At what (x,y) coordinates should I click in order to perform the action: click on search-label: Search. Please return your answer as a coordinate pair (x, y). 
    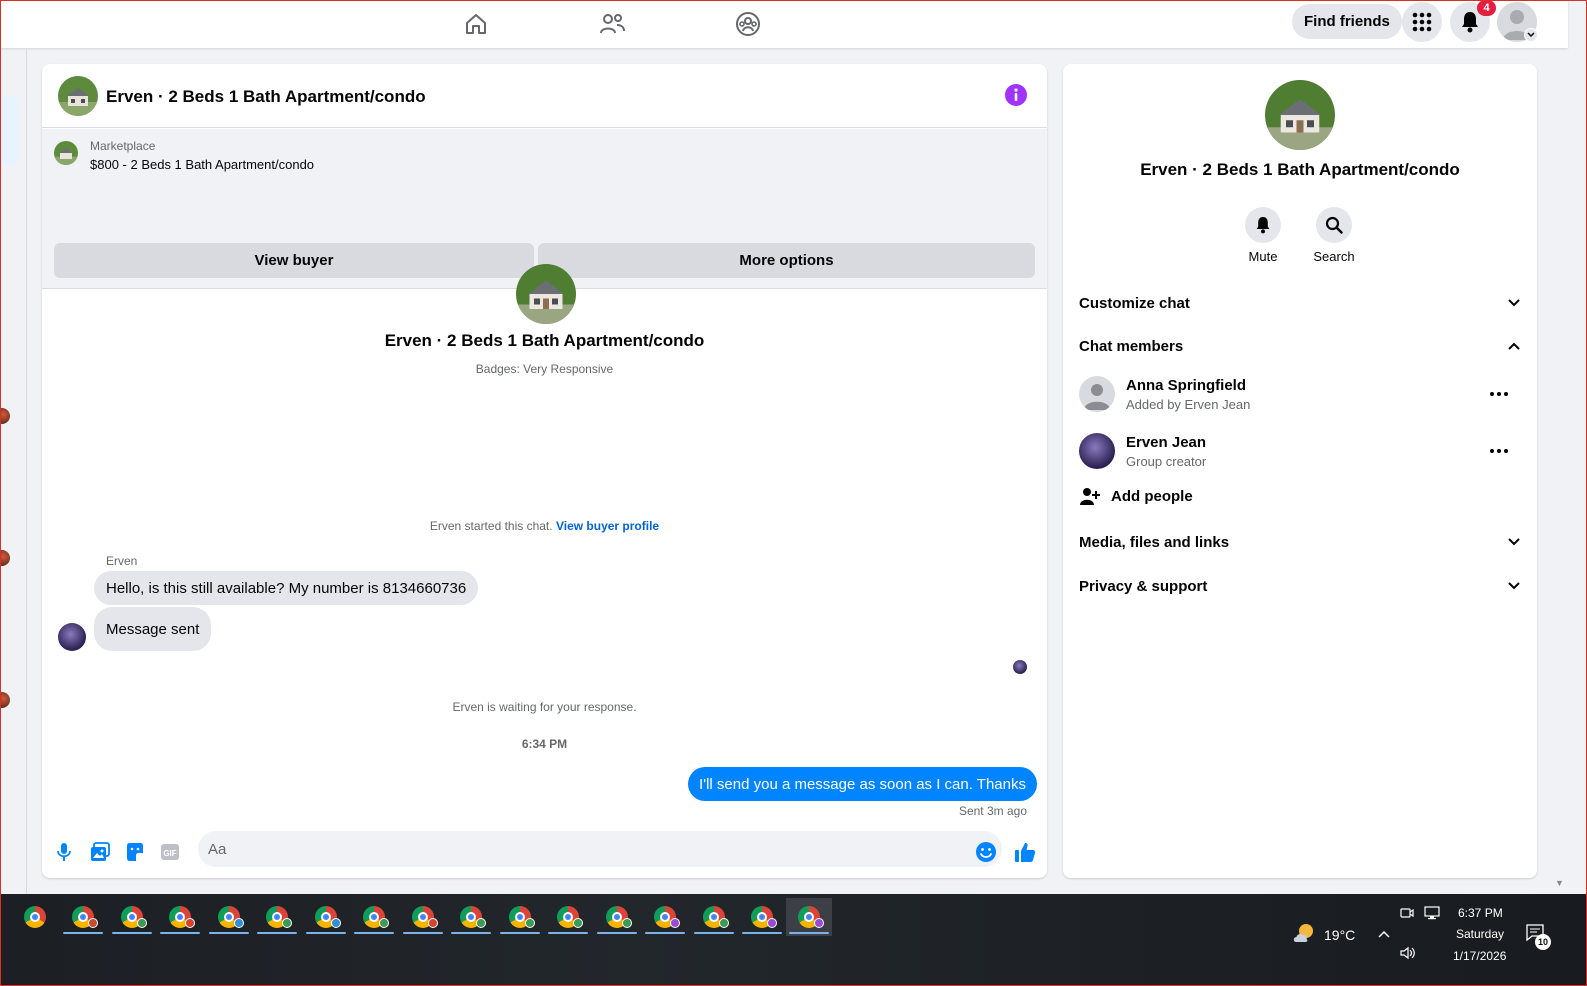
    Looking at the image, I should click on (1334, 256).